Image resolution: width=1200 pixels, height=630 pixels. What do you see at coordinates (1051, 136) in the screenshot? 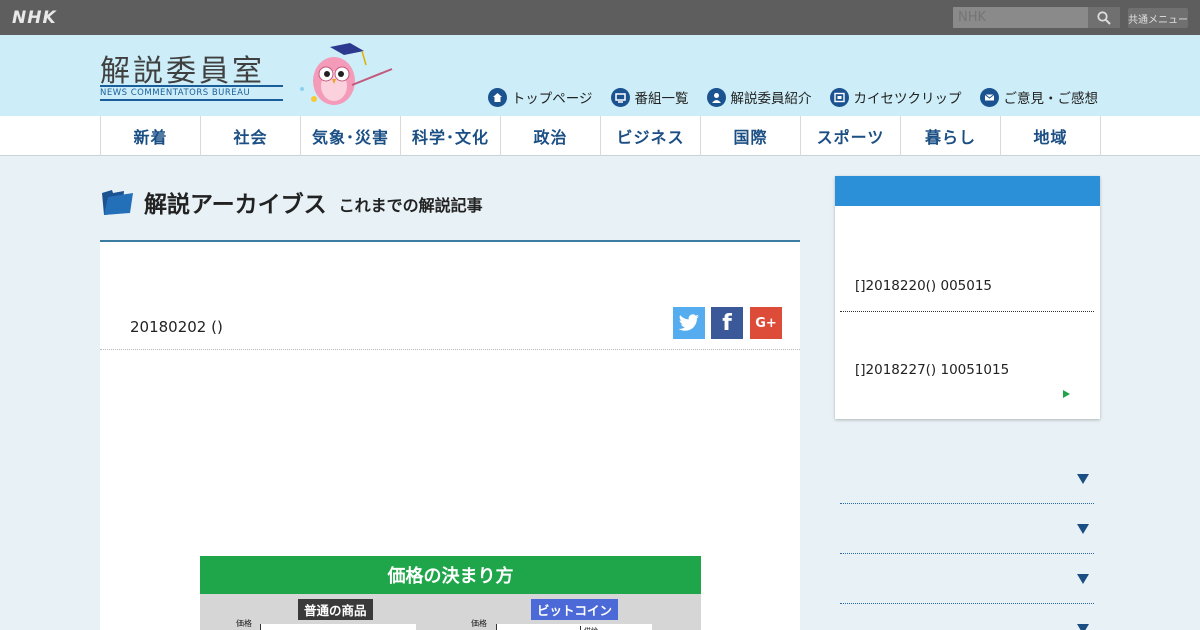
I see `category-region: 地域` at bounding box center [1051, 136].